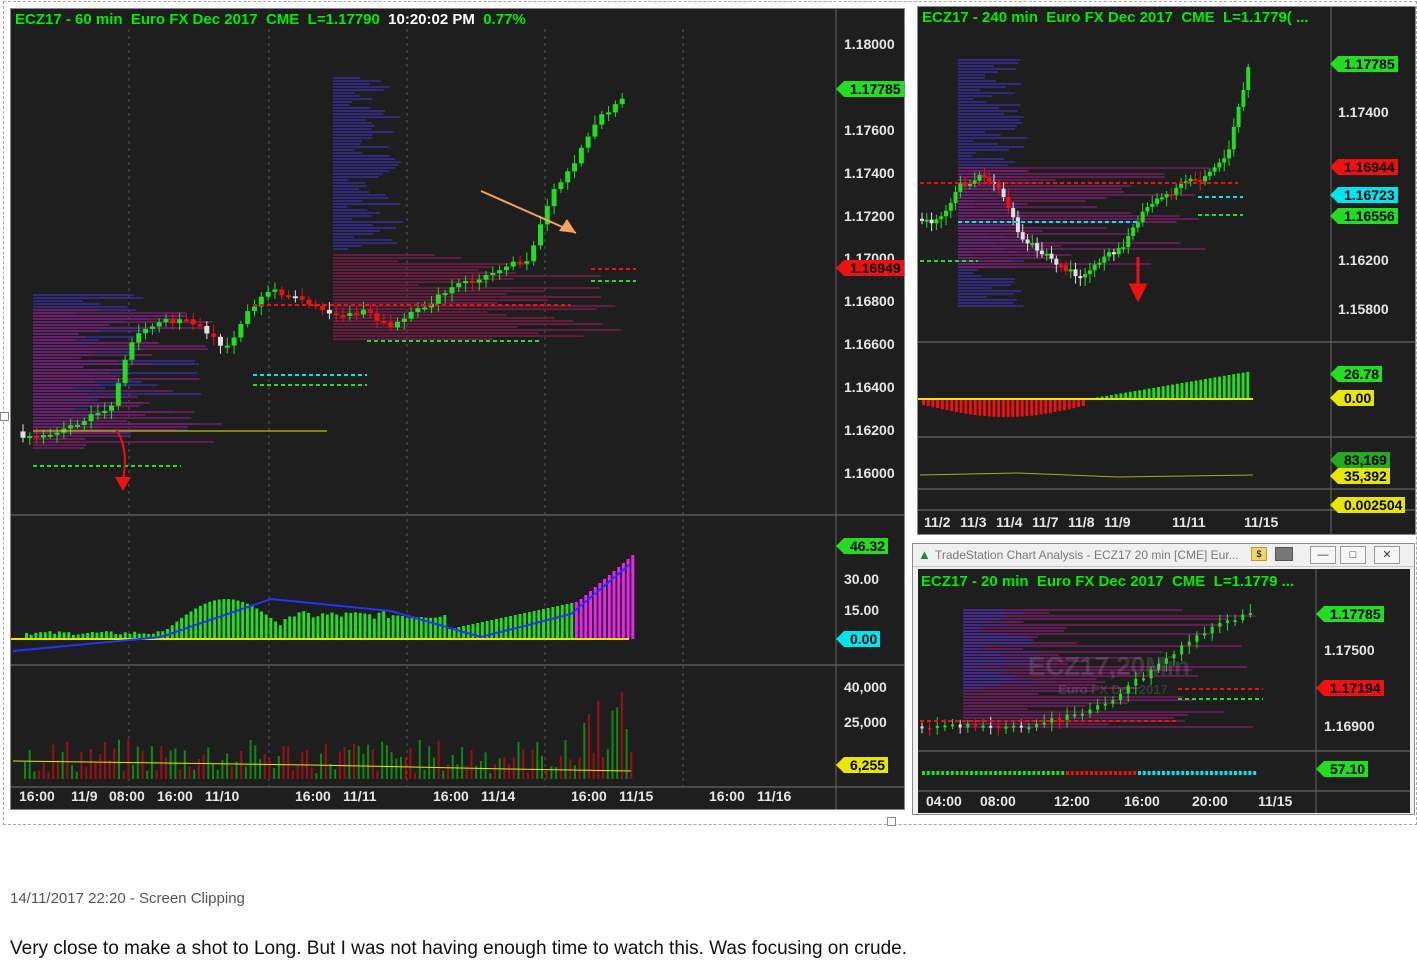 The image size is (1417, 975). Describe the element at coordinates (1353, 555) in the screenshot. I see `maximize-button: □` at that location.